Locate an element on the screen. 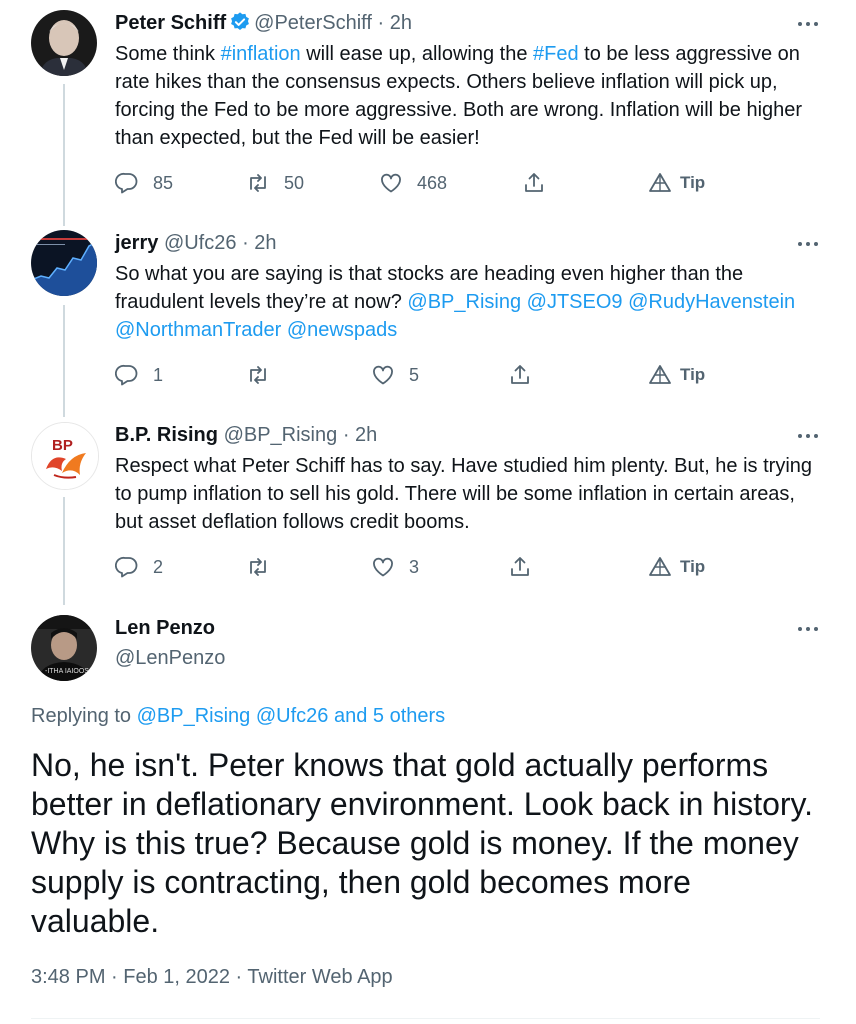 Image resolution: width=856 pixels, height=1024 pixels. like-button: 3 is located at coordinates (395, 567).